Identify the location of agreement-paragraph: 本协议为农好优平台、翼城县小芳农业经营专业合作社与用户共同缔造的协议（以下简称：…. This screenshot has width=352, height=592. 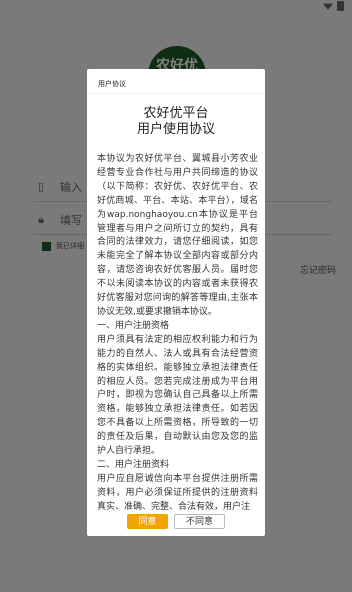
(177, 235).